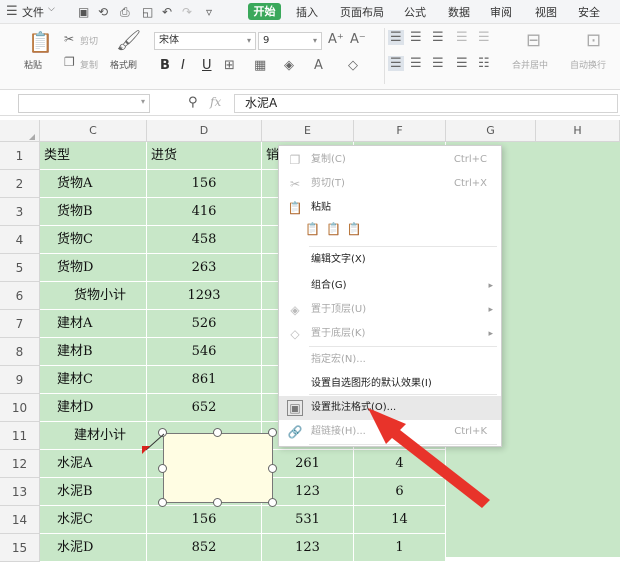 The width and height of the screenshot is (620, 562). What do you see at coordinates (33, 64) in the screenshot?
I see `paste-button: 粘贴` at bounding box center [33, 64].